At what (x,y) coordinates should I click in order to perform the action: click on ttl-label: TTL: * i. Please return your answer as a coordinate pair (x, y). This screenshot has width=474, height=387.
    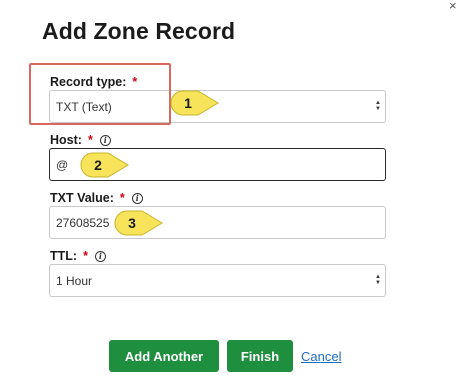
    Looking at the image, I should click on (78, 256).